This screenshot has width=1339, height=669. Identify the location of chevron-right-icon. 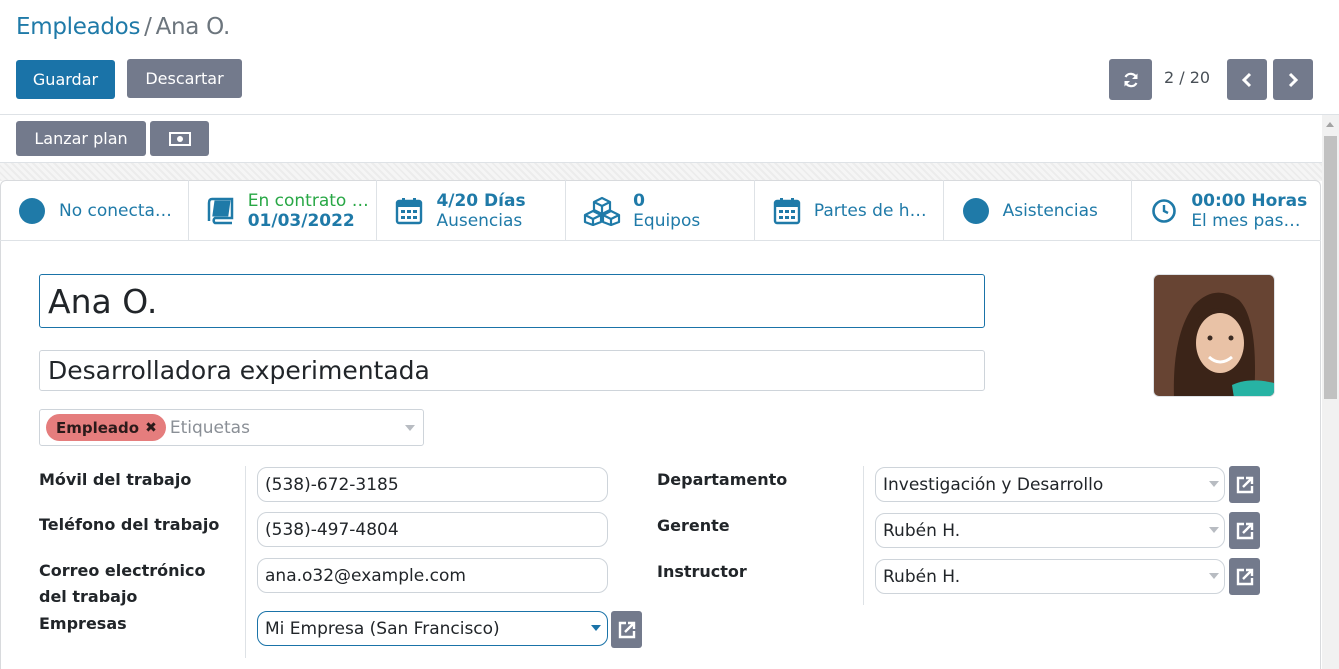
(1293, 79).